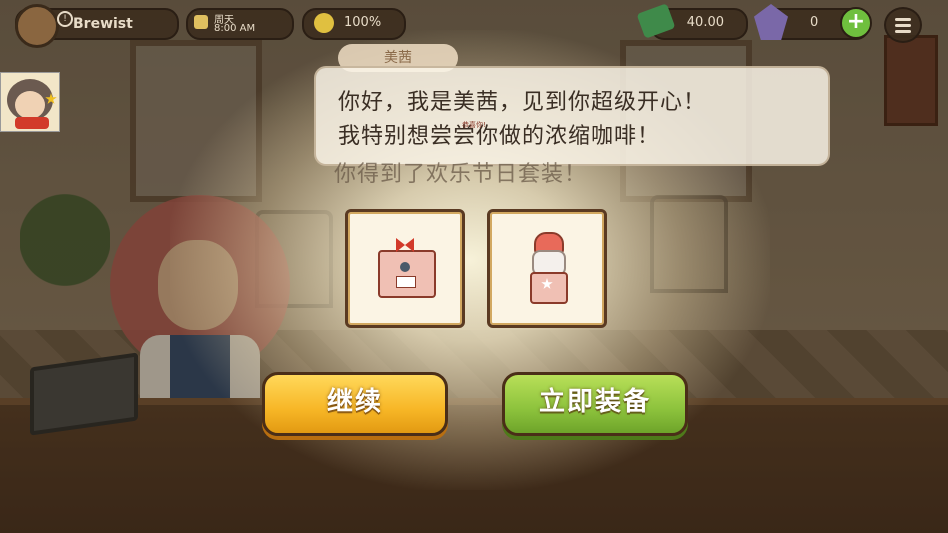  I want to click on time-panel: 周天 8:00 AM, so click(240, 24).